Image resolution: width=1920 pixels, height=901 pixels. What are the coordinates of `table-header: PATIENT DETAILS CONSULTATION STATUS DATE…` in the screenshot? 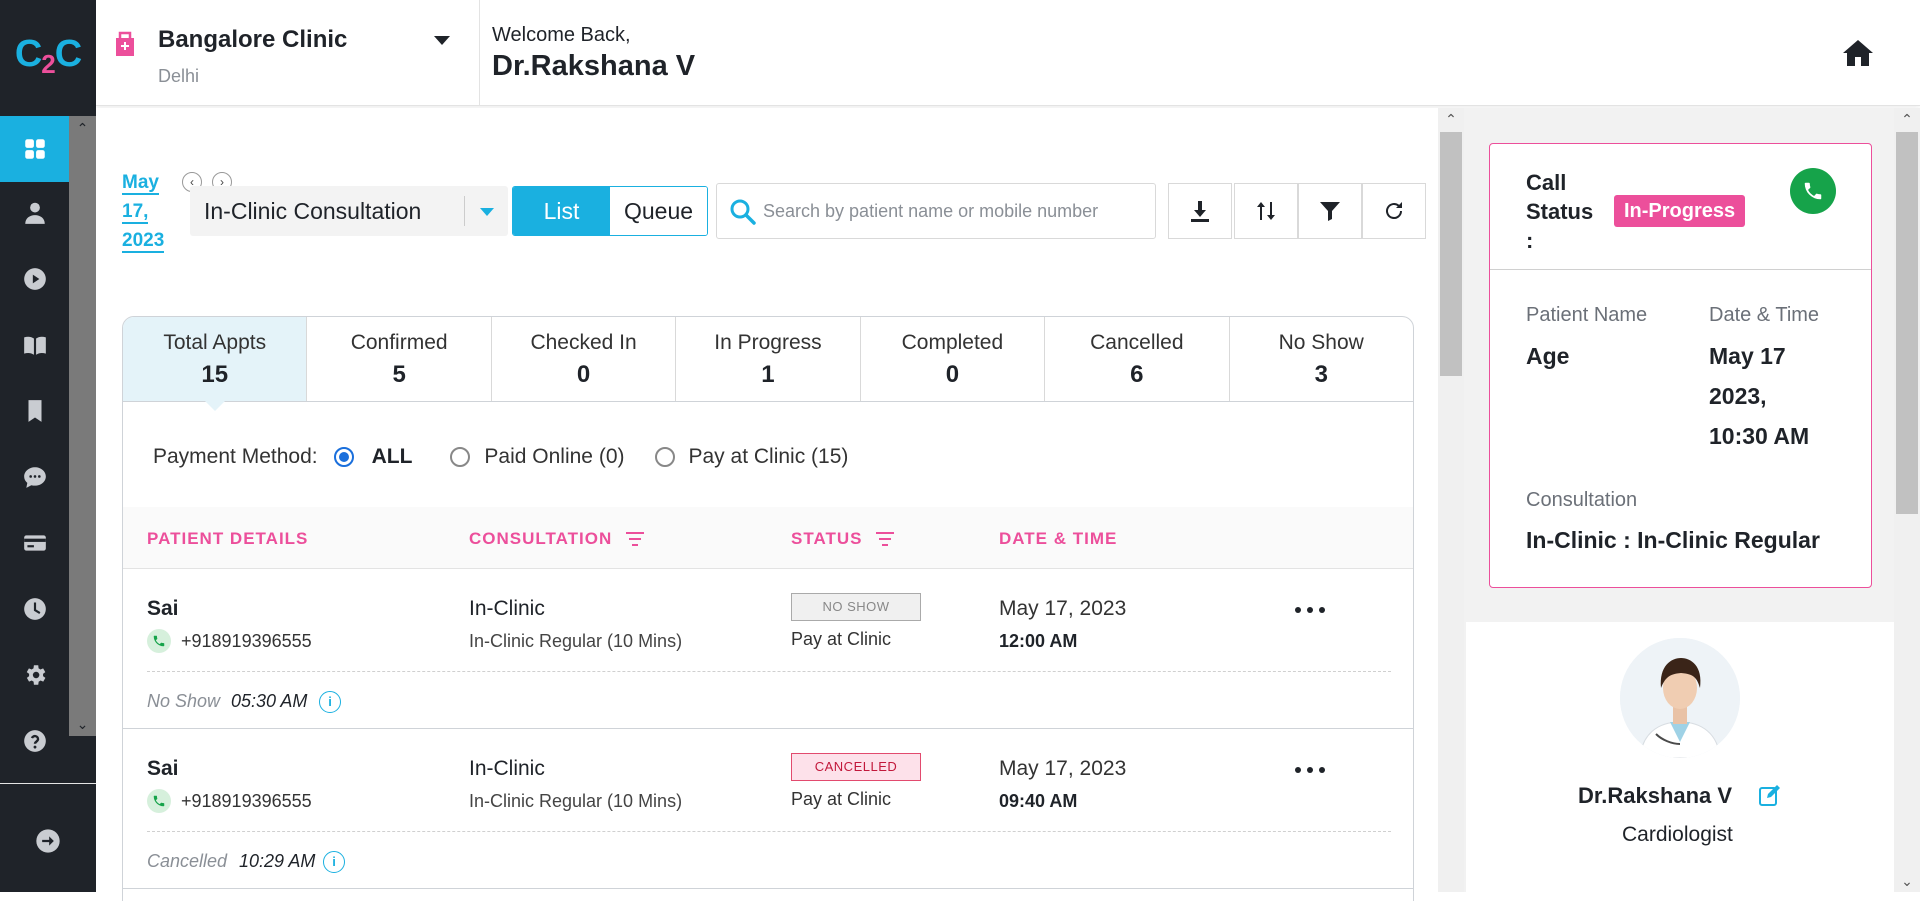 It's located at (768, 538).